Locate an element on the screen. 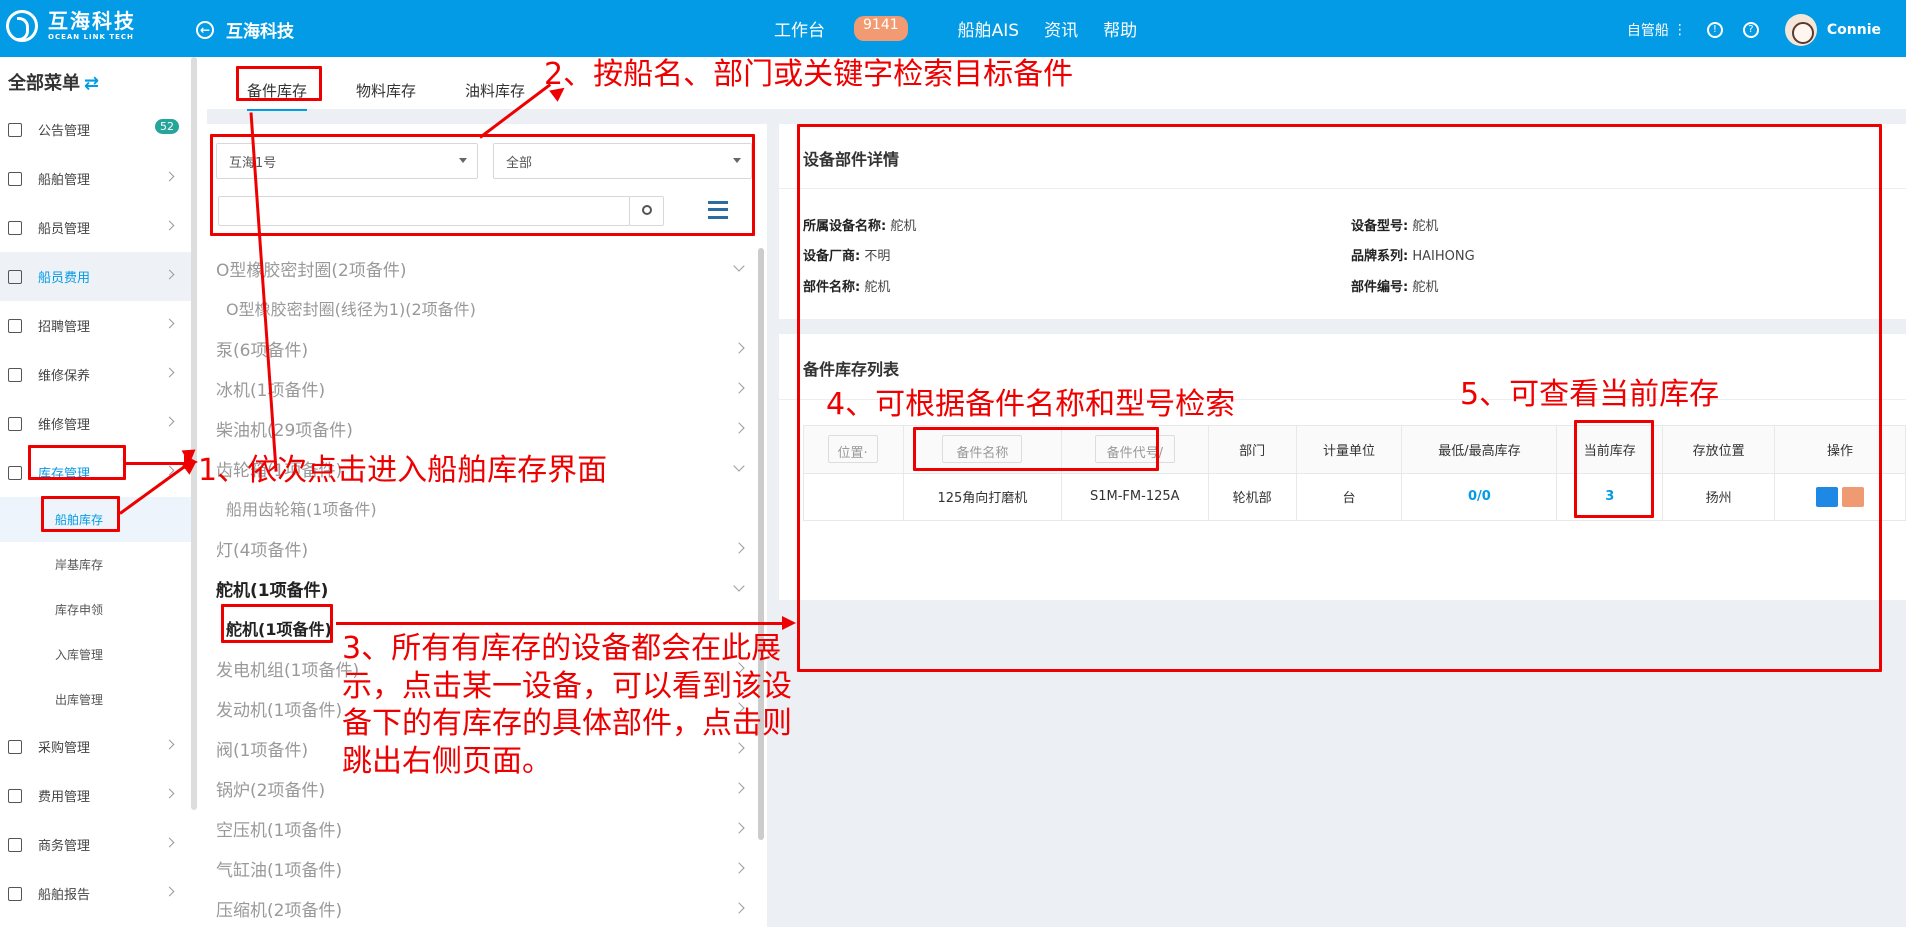  logo-text-en: OCEAN LINK TECH is located at coordinates (91, 37).